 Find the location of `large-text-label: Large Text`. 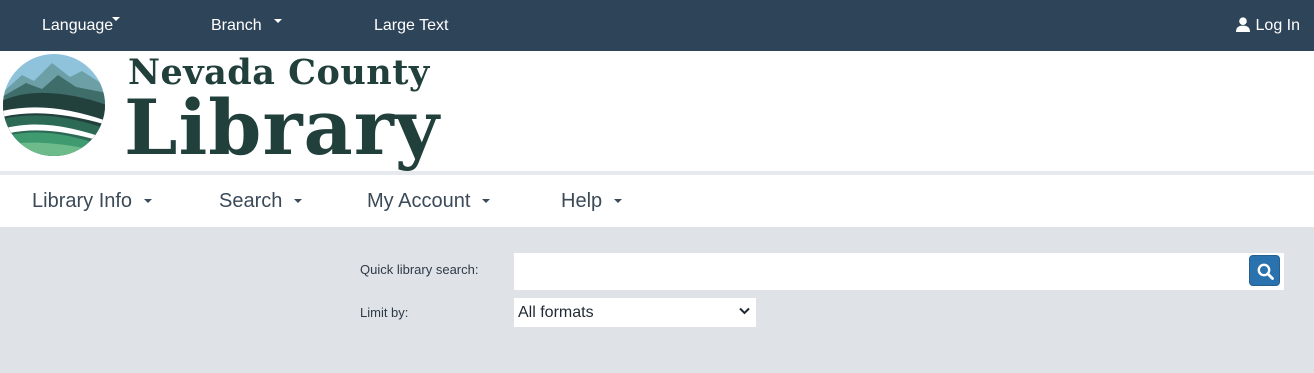

large-text-label: Large Text is located at coordinates (411, 25).